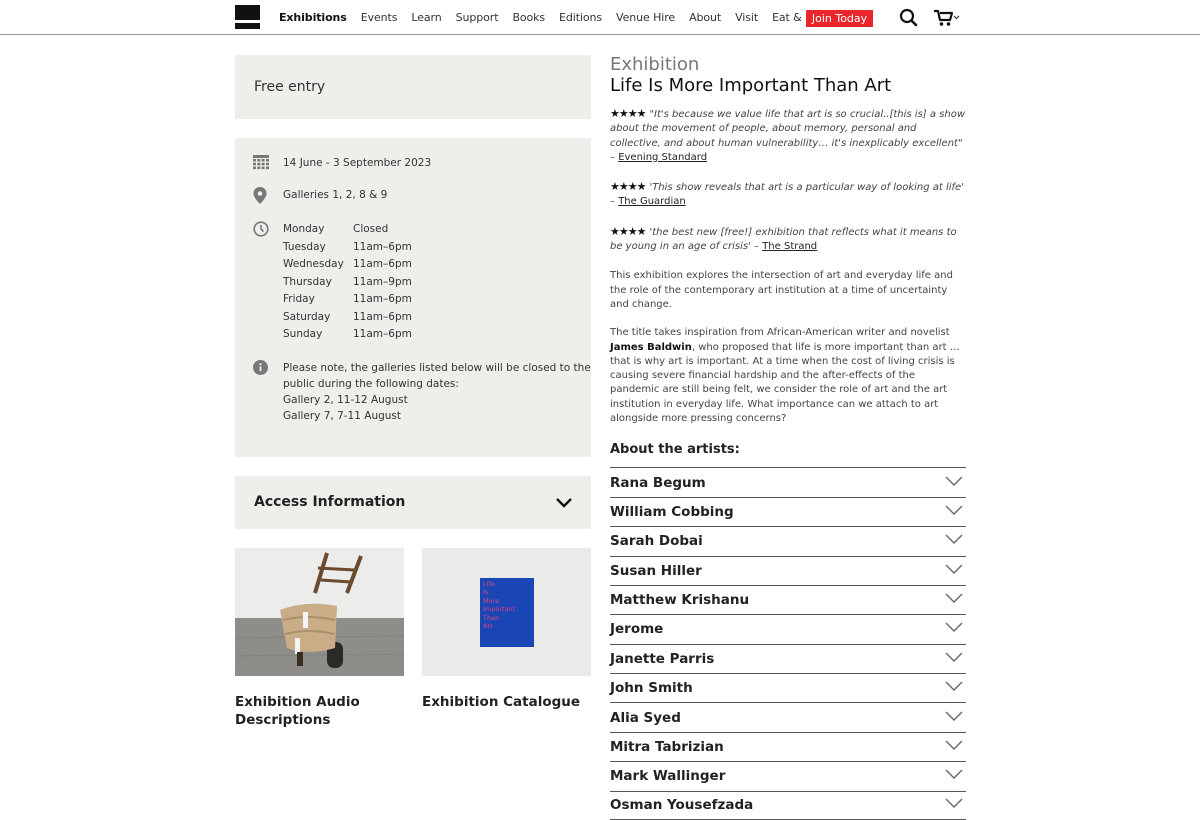  What do you see at coordinates (297, 702) in the screenshot?
I see `caption-line: Exhibition Audio` at bounding box center [297, 702].